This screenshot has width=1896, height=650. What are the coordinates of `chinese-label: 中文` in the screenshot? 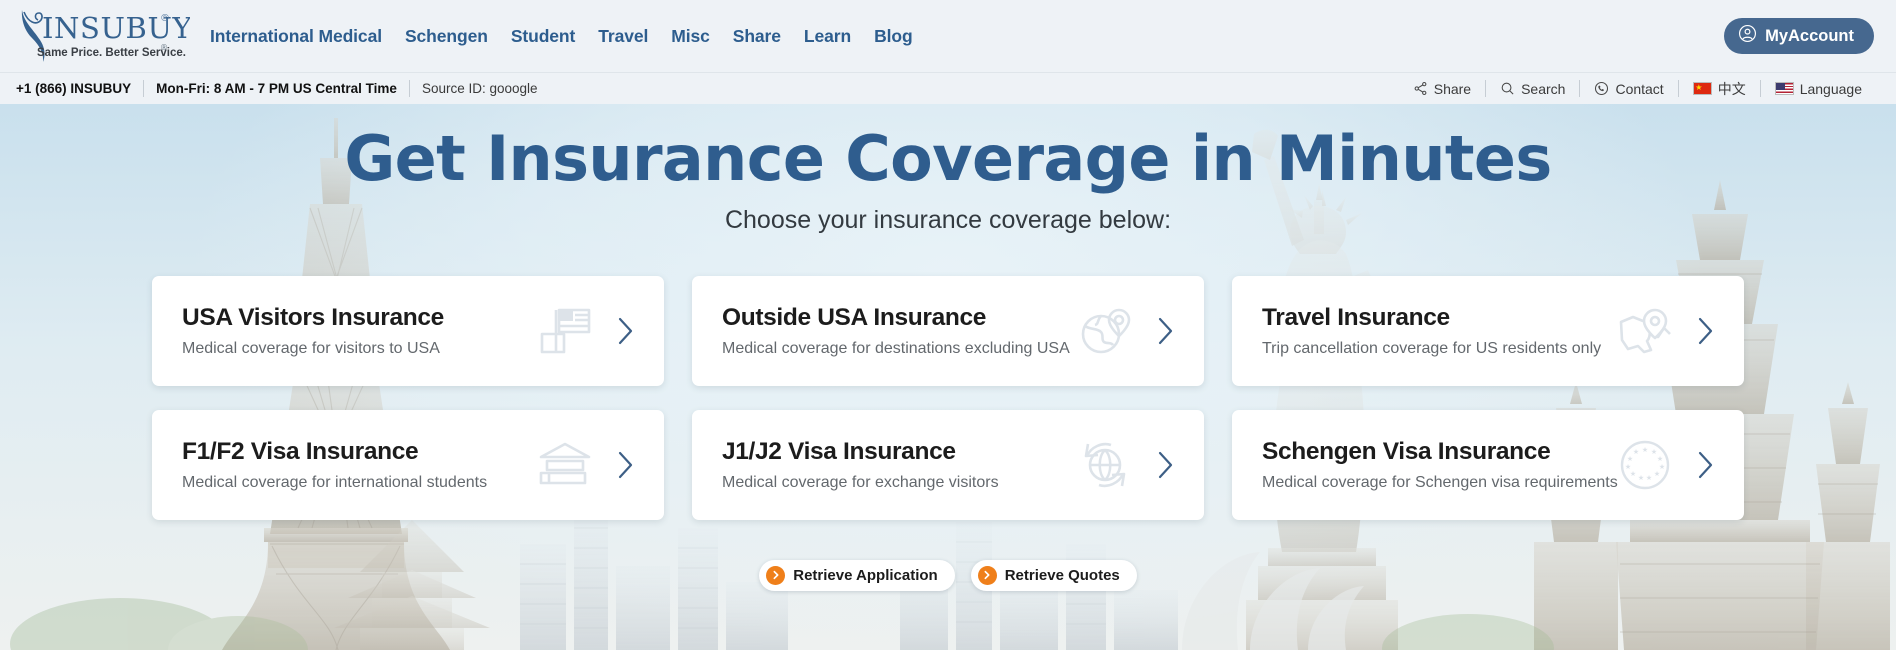 It's located at (1731, 88).